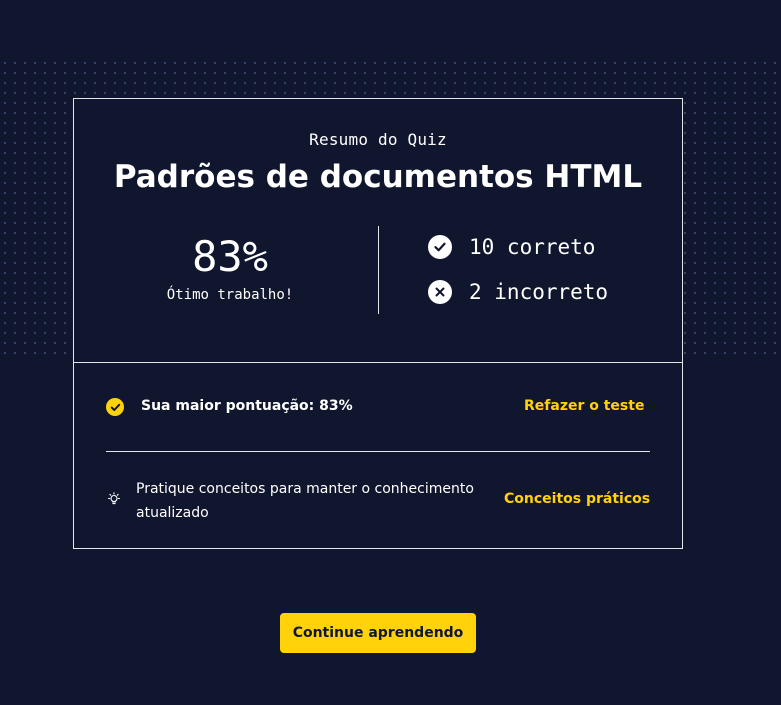 The width and height of the screenshot is (781, 705). What do you see at coordinates (378, 451) in the screenshot?
I see `section-divider` at bounding box center [378, 451].